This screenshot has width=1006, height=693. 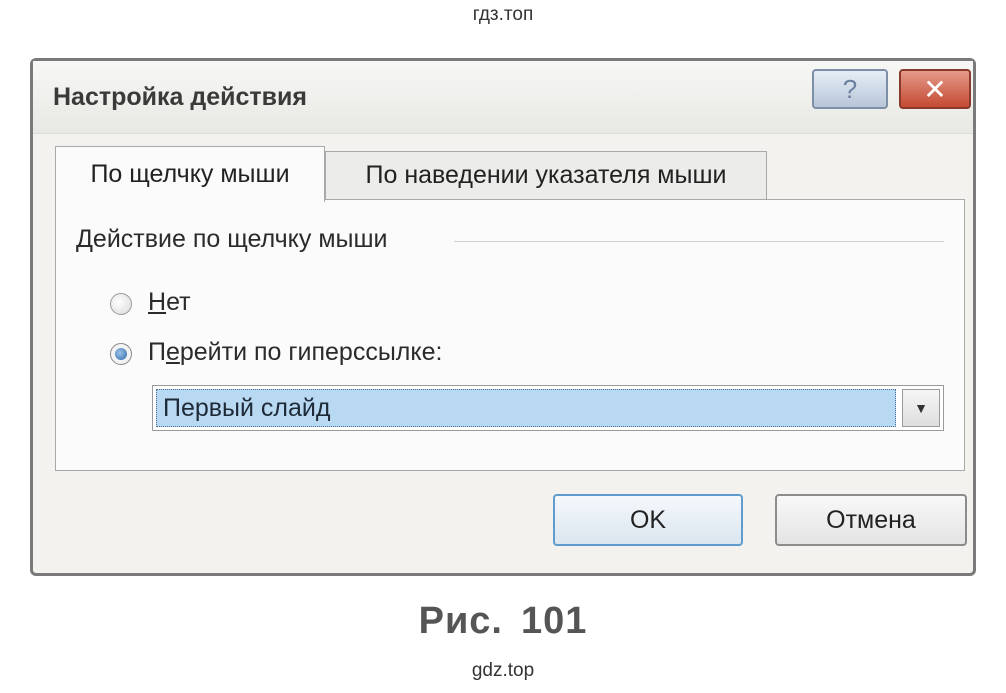 I want to click on radio-none-label: Нет, so click(x=169, y=302).